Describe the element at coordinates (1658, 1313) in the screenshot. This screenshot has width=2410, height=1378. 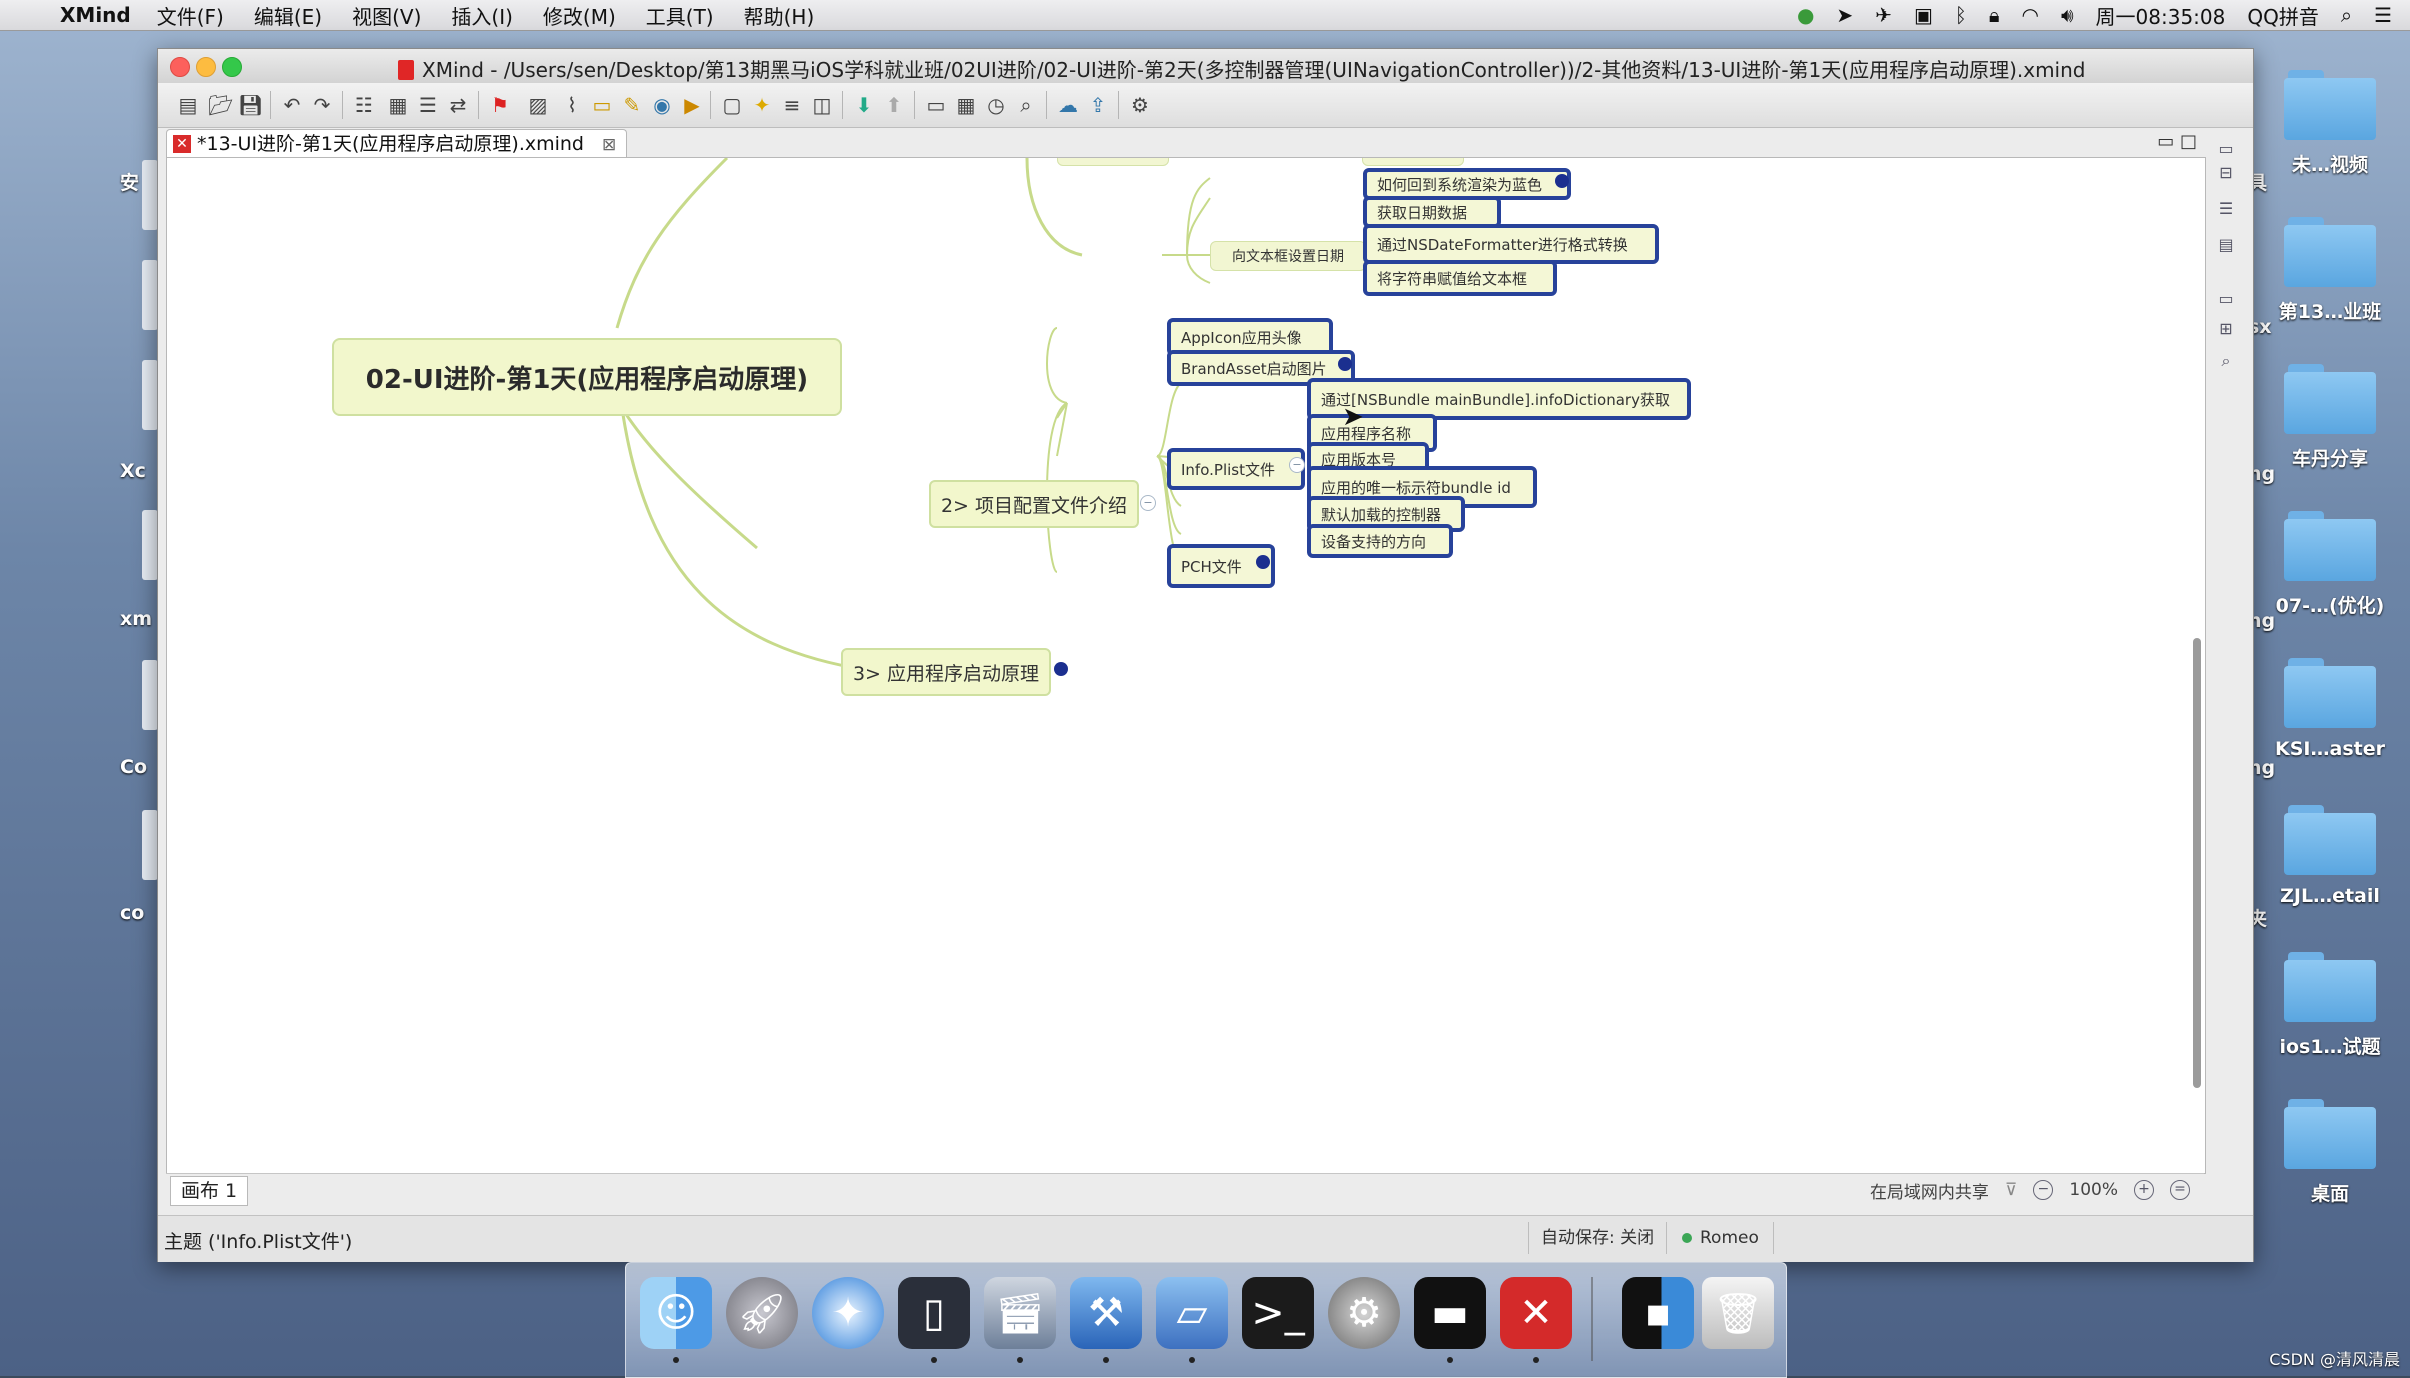
I see `downloads-stack-icon: ▪` at that location.